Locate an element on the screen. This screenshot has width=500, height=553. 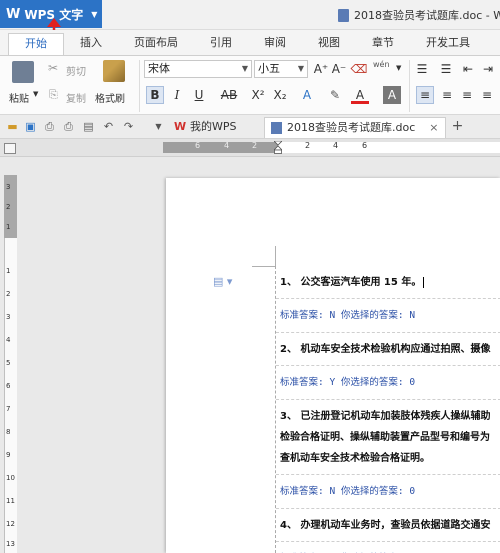
bullets-icon: ☰ is located at coordinates (422, 69).